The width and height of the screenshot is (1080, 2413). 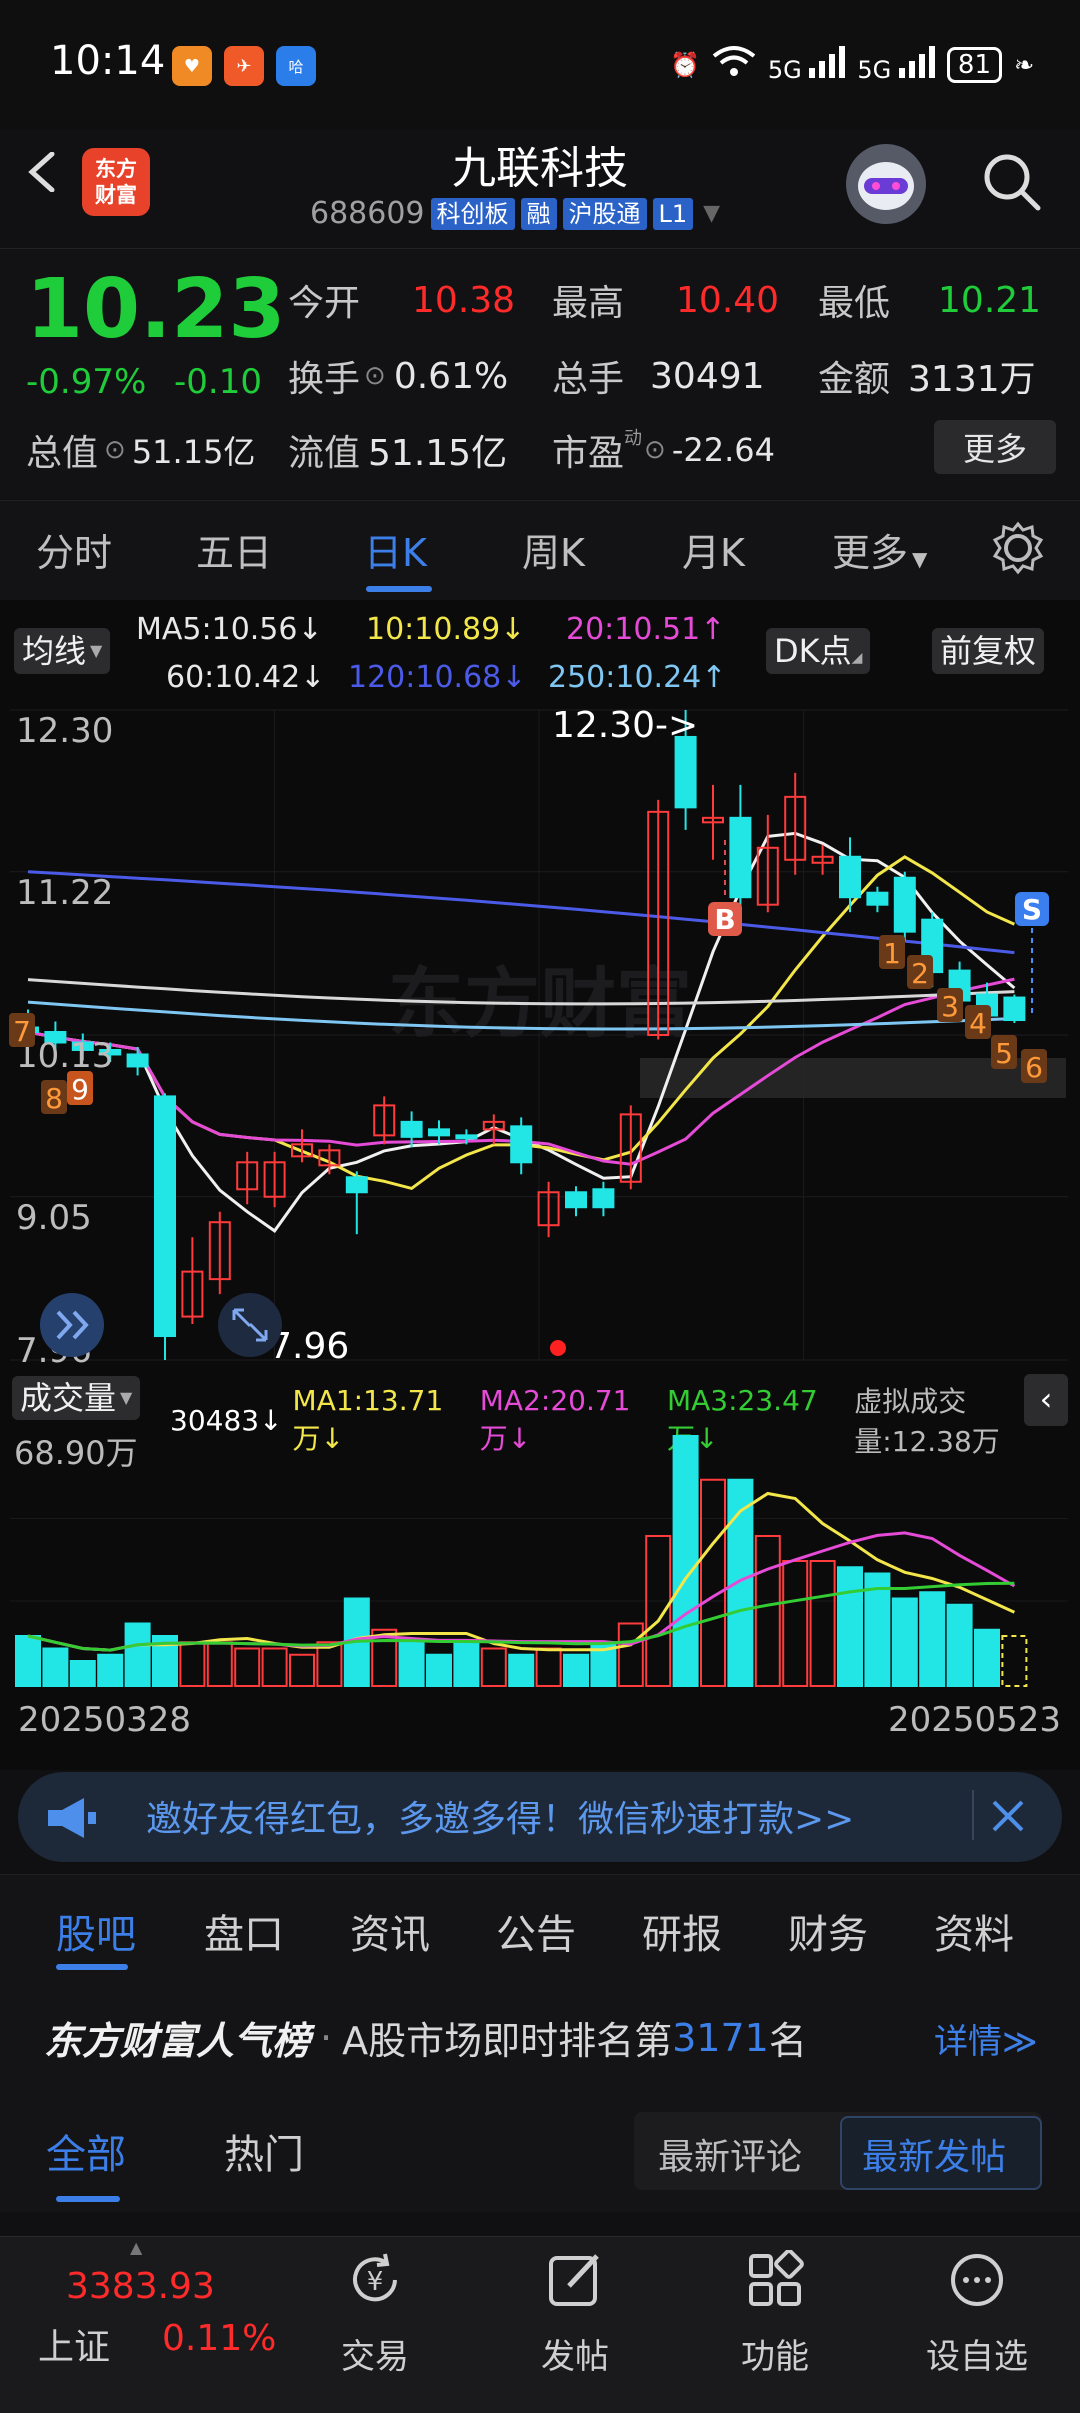 I want to click on index-change: 0.11%, so click(x=219, y=2338).